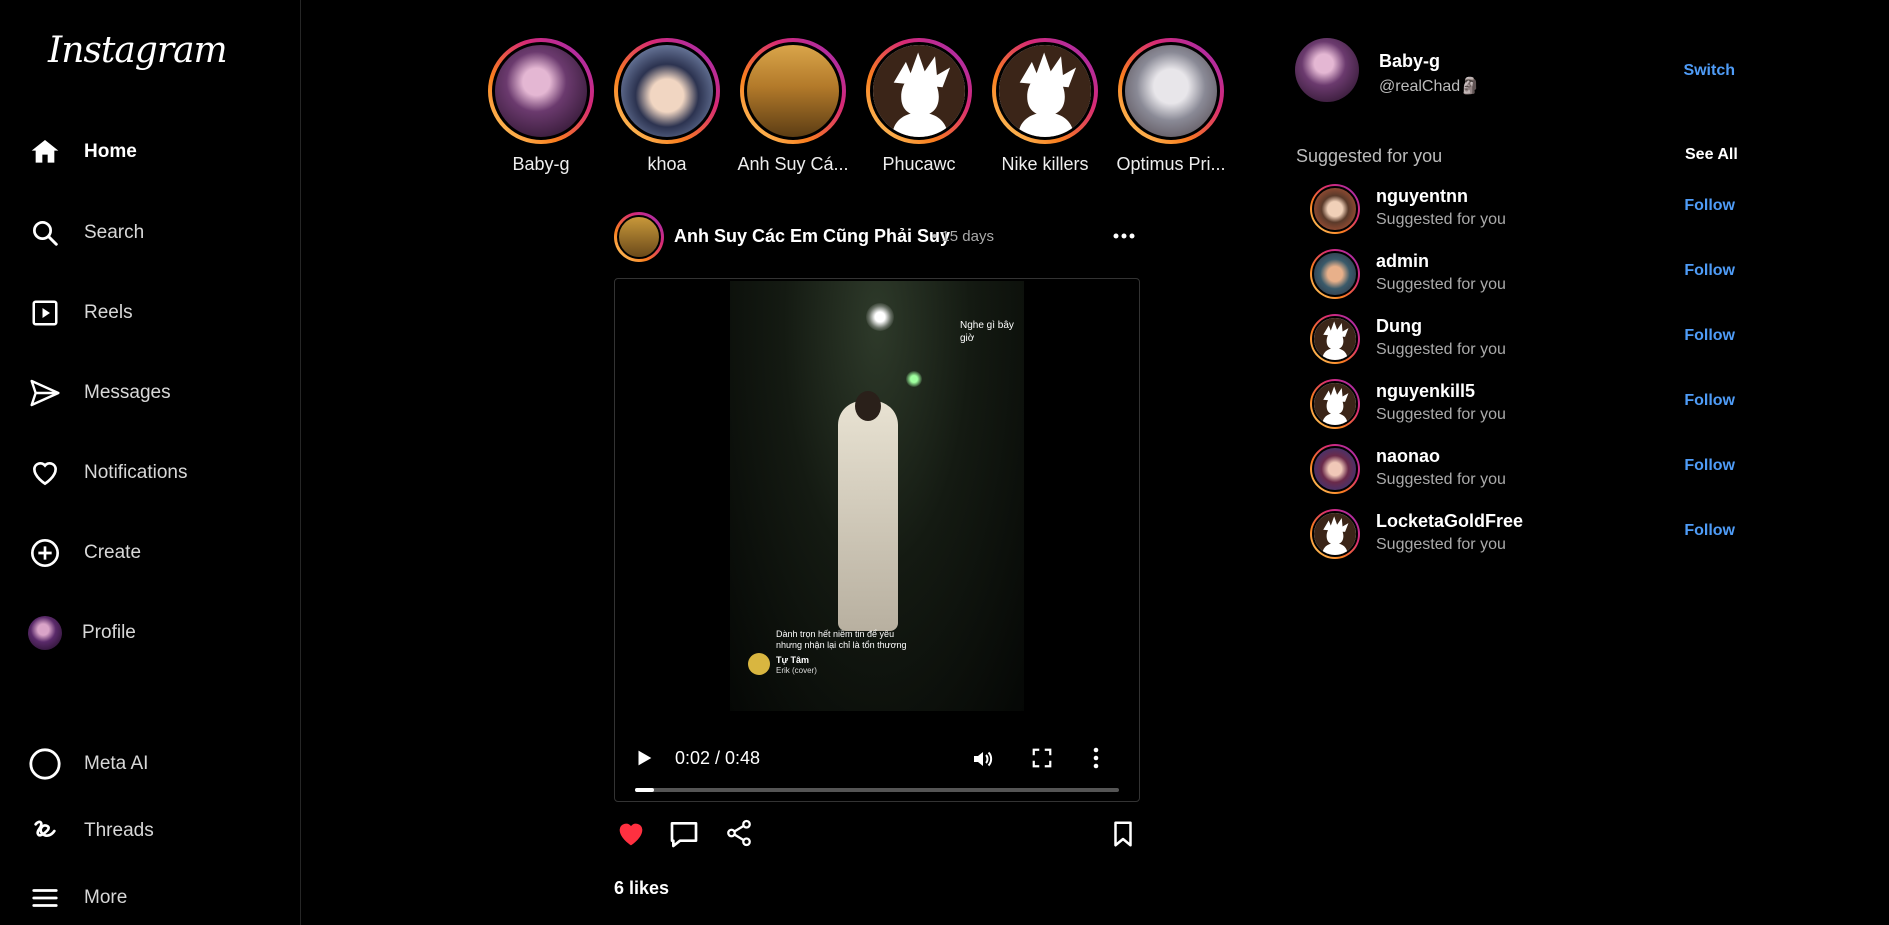 This screenshot has height=925, width=1889. What do you see at coordinates (877, 759) in the screenshot?
I see `video-controls: 0:02 / 0:48` at bounding box center [877, 759].